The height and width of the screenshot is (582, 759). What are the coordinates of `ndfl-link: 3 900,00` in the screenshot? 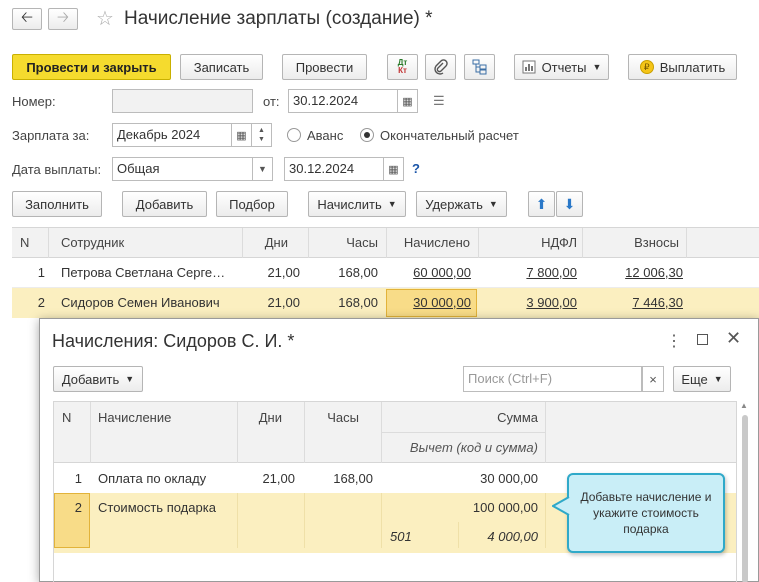 It's located at (527, 302).